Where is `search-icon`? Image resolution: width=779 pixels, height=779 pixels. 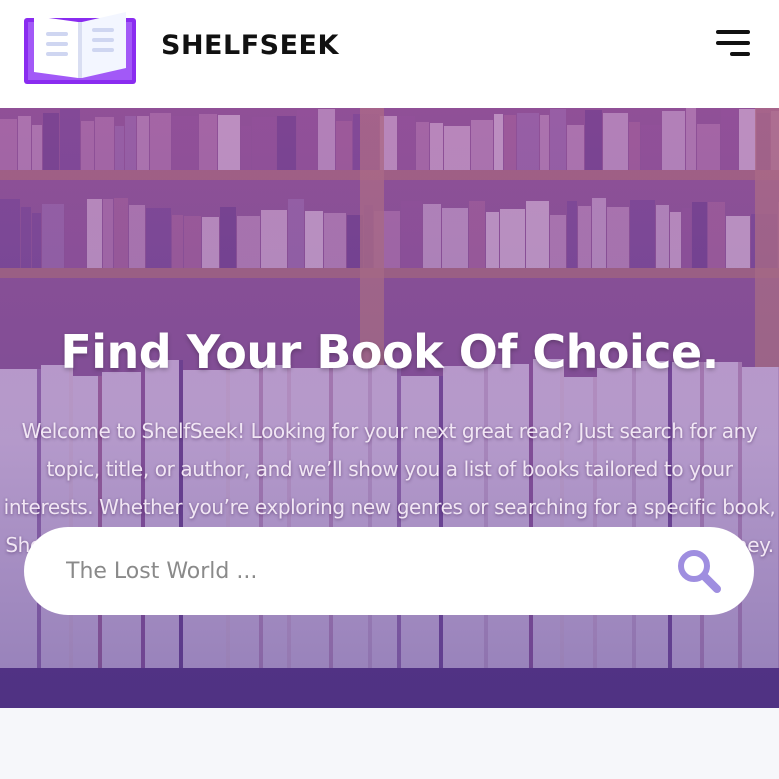 search-icon is located at coordinates (699, 571).